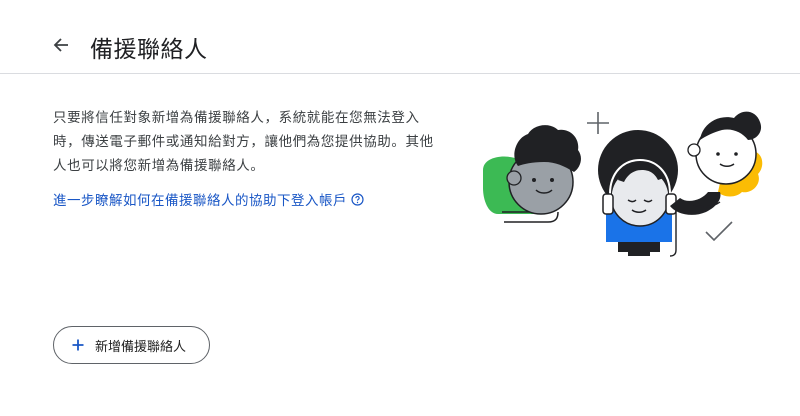 The image size is (800, 416). What do you see at coordinates (78, 345) in the screenshot?
I see `plus-icon` at bounding box center [78, 345].